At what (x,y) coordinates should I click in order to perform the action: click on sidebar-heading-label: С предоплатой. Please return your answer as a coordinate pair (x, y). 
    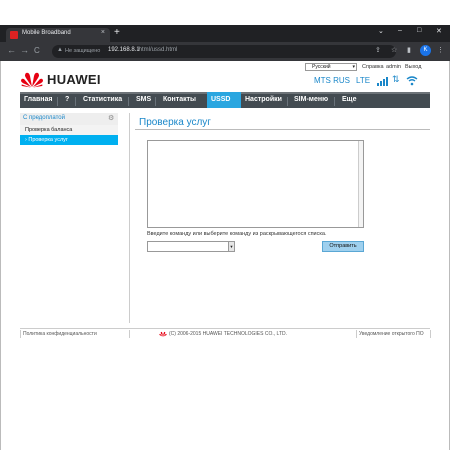
    Looking at the image, I should click on (44, 118).